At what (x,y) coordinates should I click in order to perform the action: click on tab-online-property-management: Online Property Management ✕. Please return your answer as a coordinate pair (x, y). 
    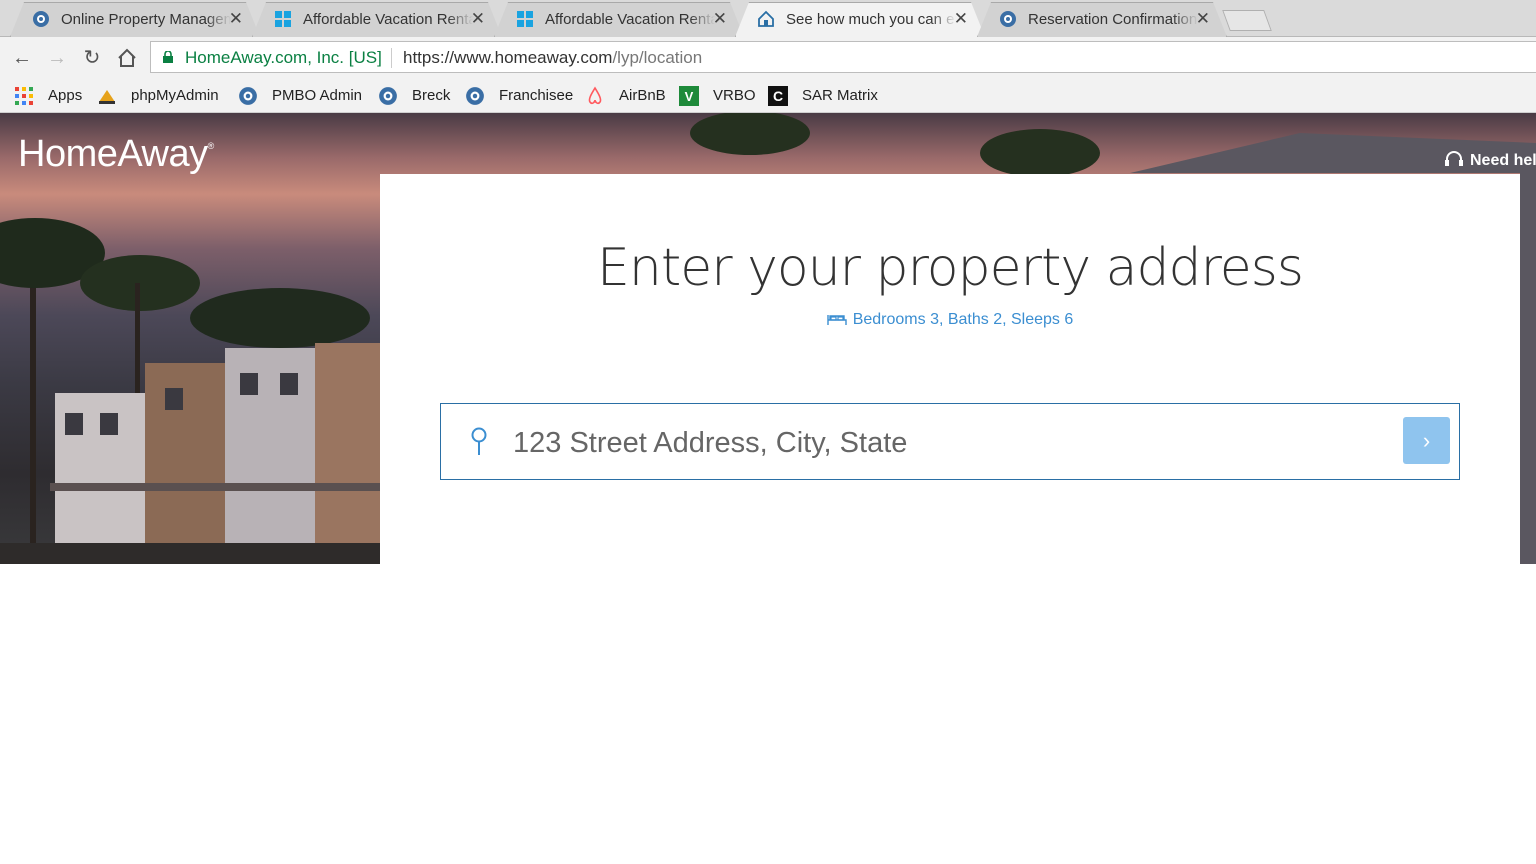
    Looking at the image, I should click on (135, 19).